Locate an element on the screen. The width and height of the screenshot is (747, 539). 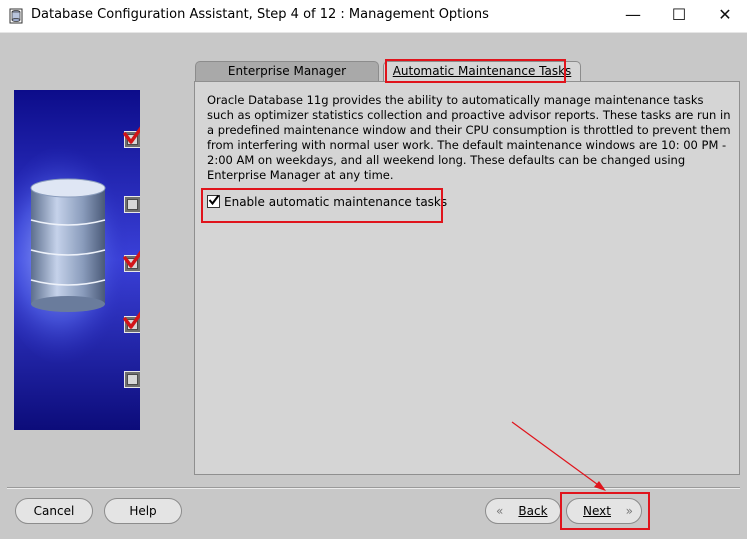
maximize-button: ☐ is located at coordinates (679, 16).